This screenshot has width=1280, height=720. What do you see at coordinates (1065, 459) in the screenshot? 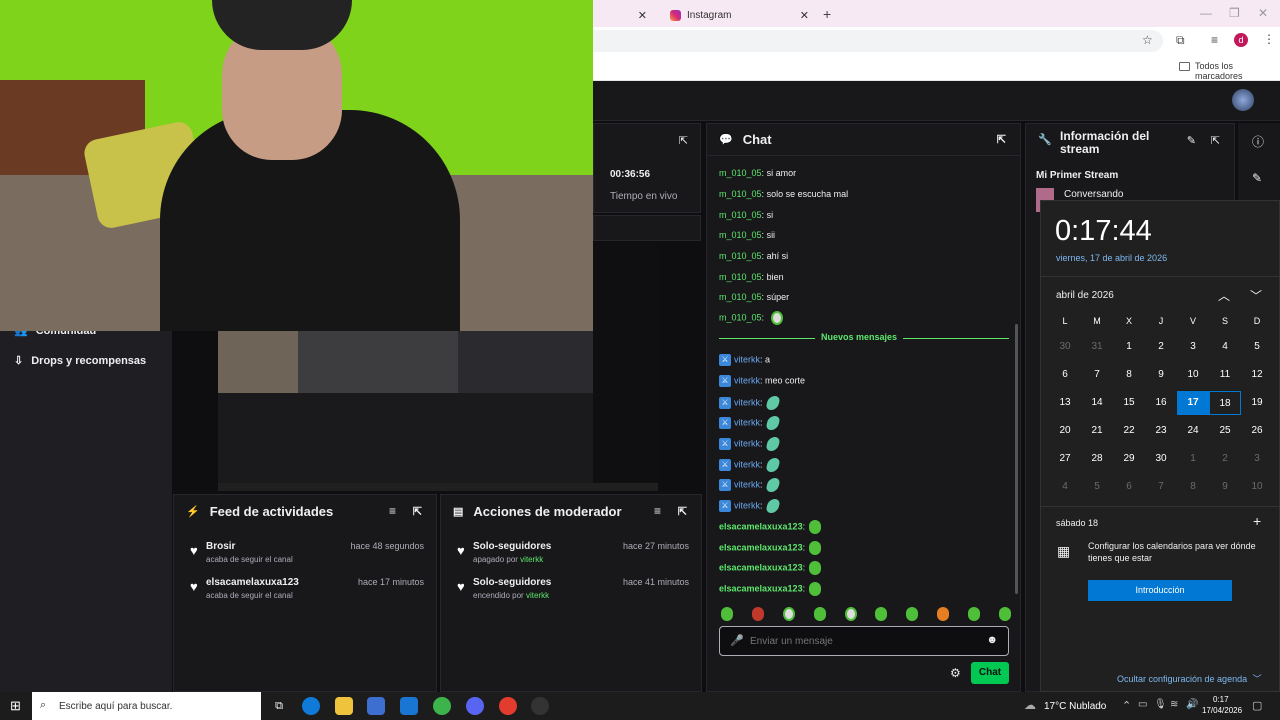
I see `calendar-day: 27` at bounding box center [1065, 459].